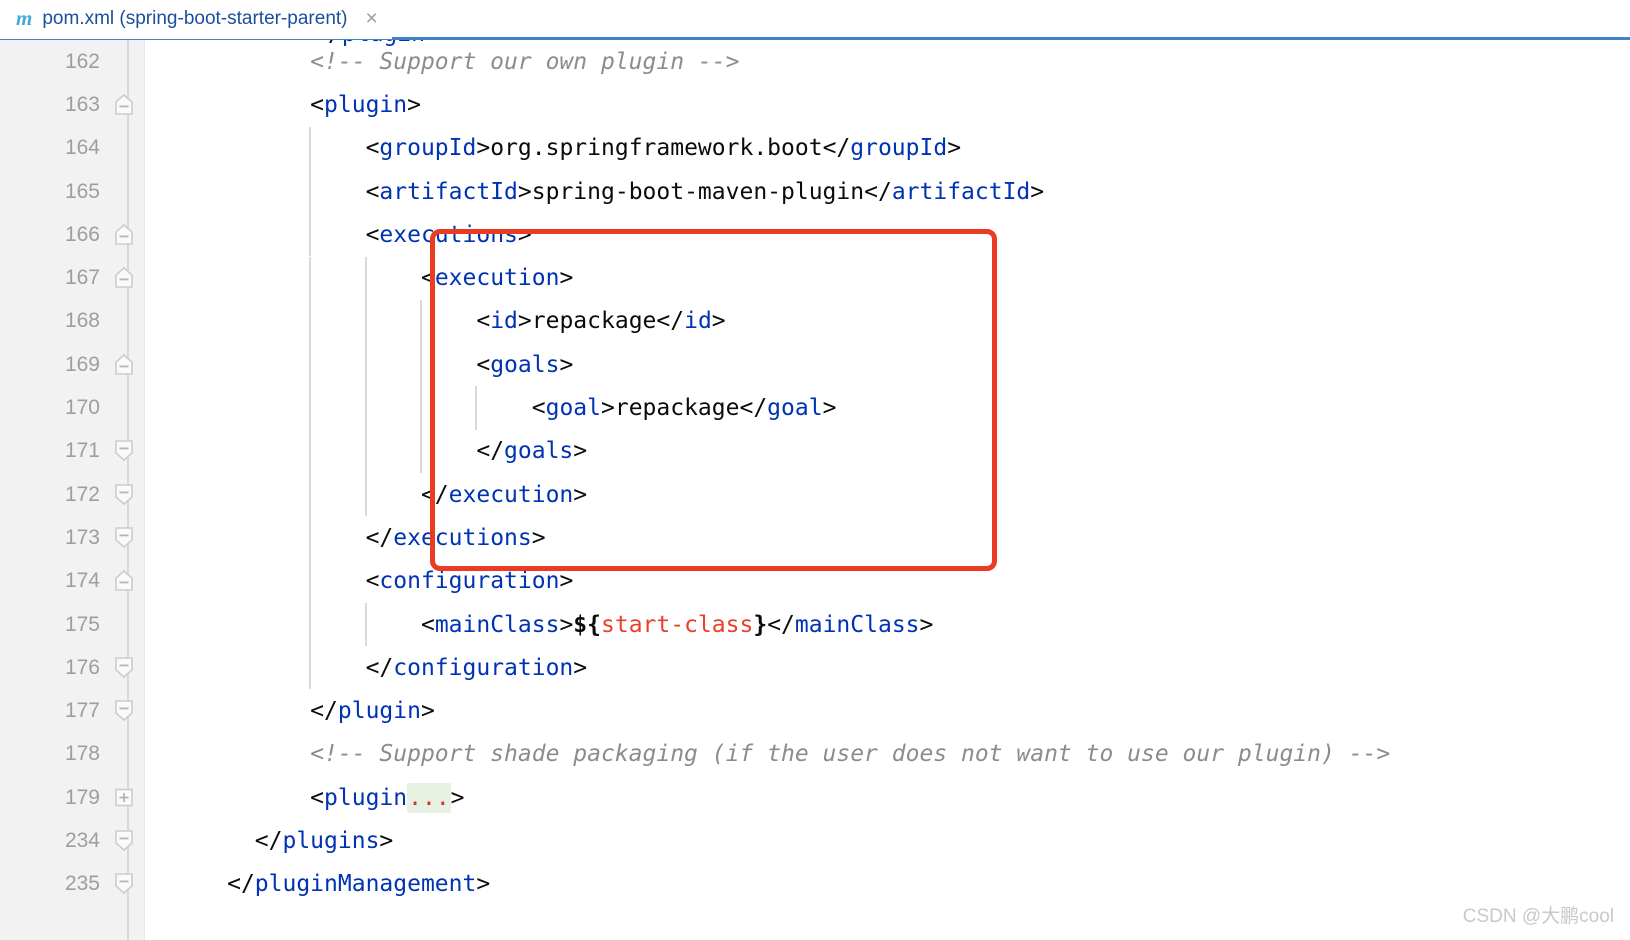  I want to click on code-line: 168 < id > repackage </id >, so click(815, 321).